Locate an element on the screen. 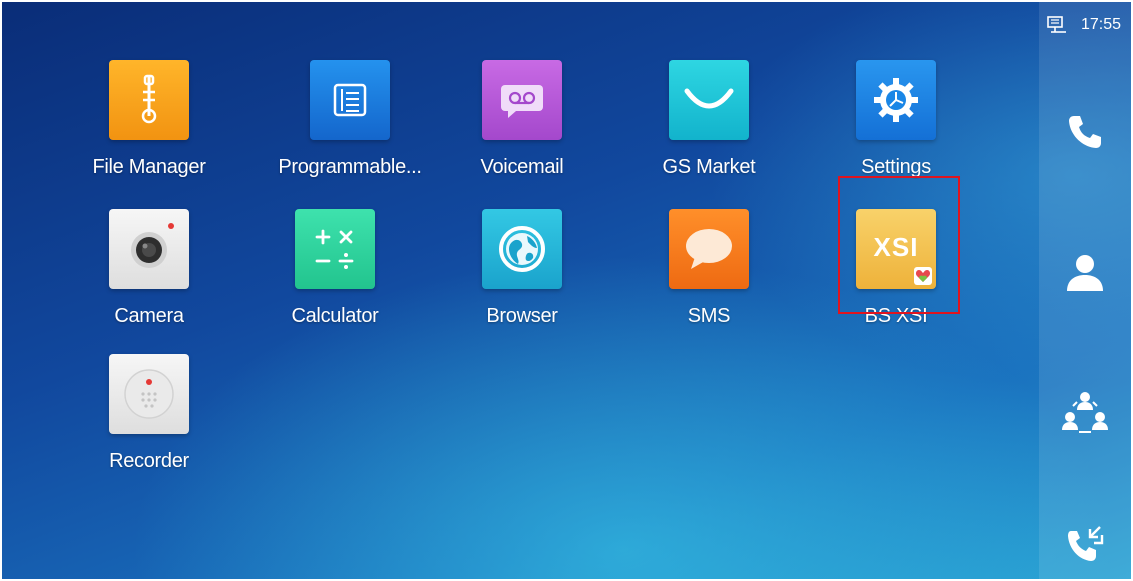 The image size is (1133, 581). app-label: Voicemail is located at coordinates (522, 167).